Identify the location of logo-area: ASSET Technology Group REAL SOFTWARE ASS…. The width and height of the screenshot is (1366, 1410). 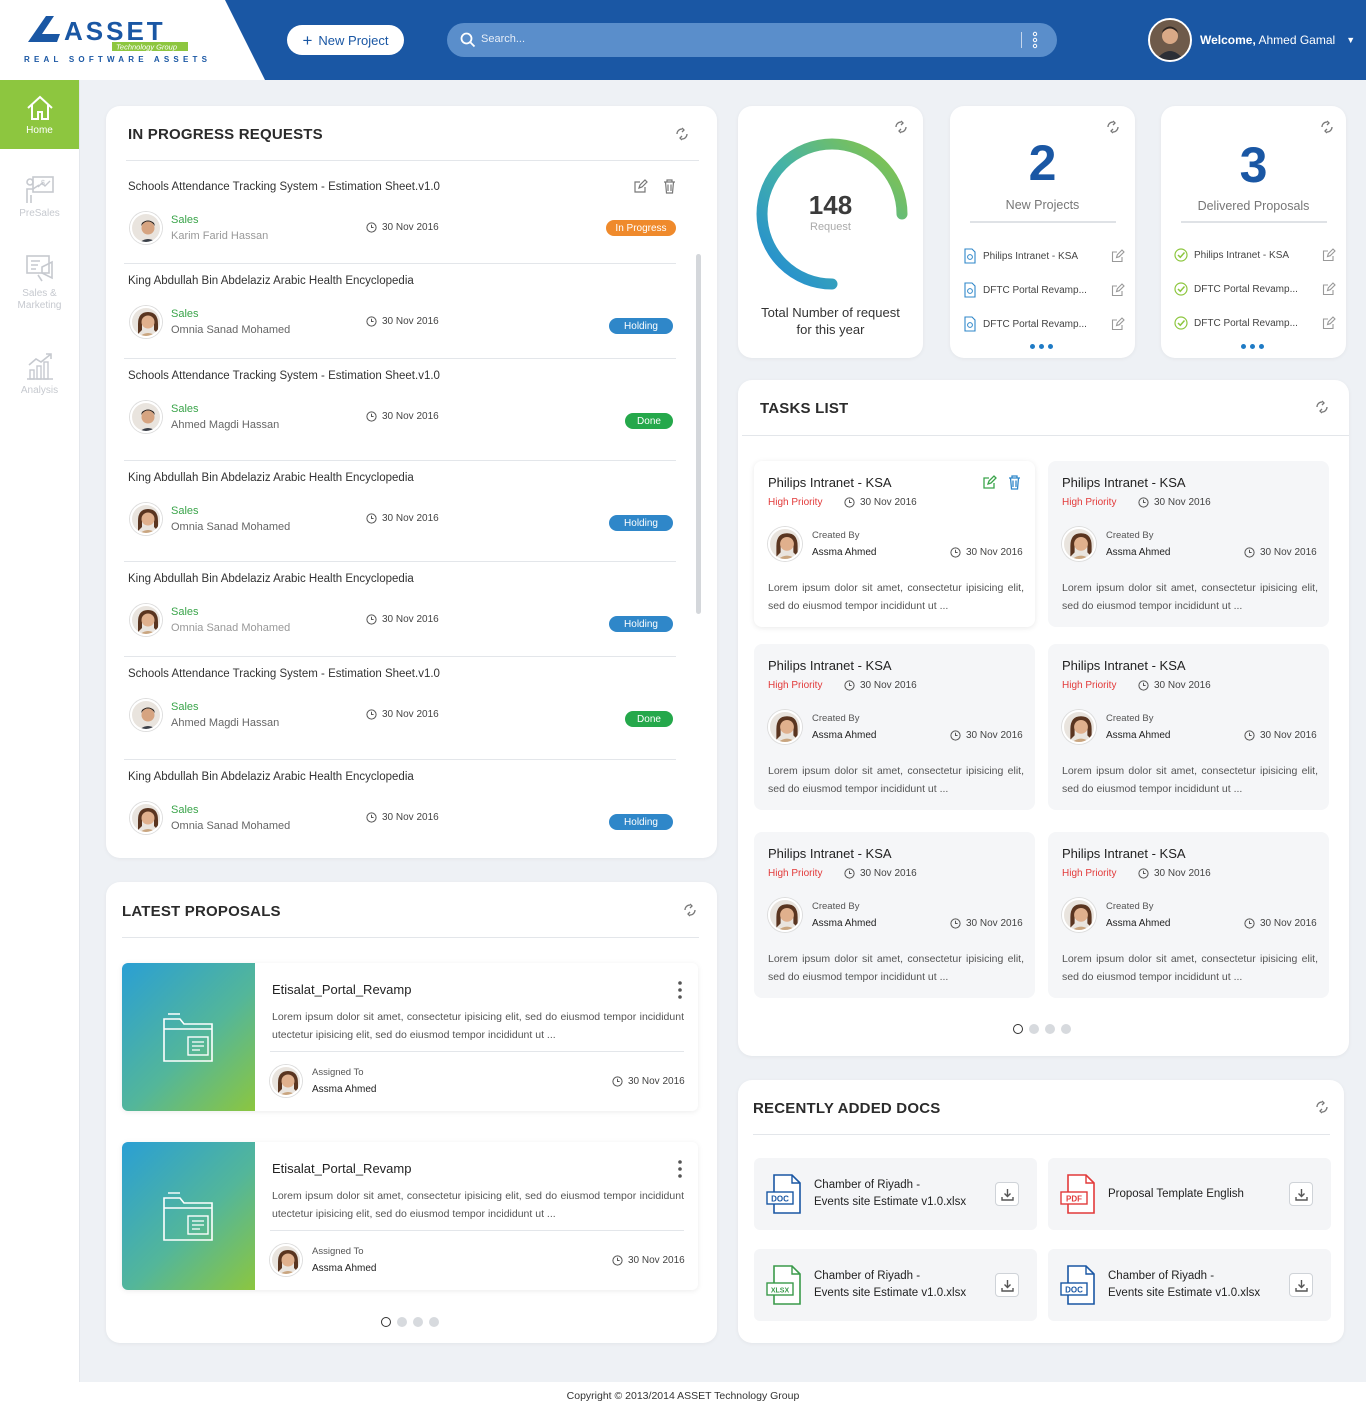
(132, 40).